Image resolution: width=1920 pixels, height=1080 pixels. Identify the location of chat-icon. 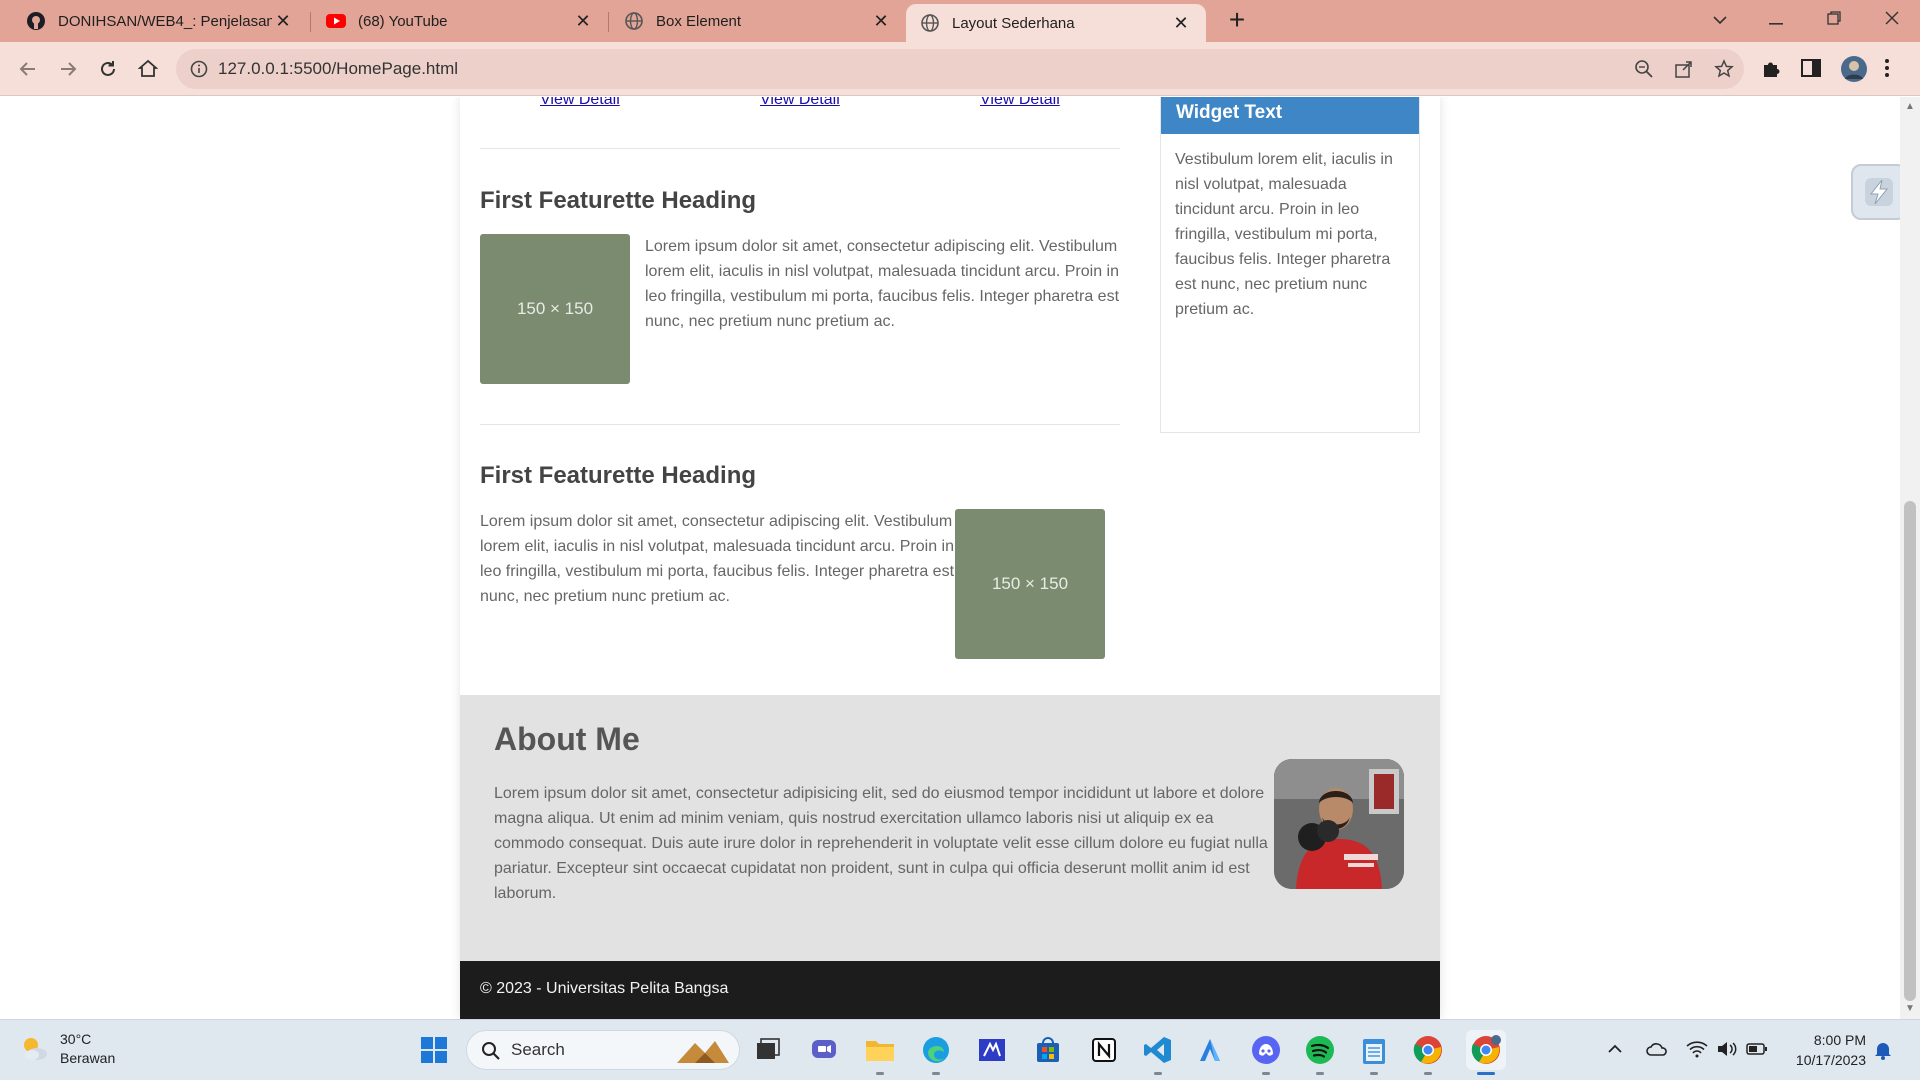
(824, 1050).